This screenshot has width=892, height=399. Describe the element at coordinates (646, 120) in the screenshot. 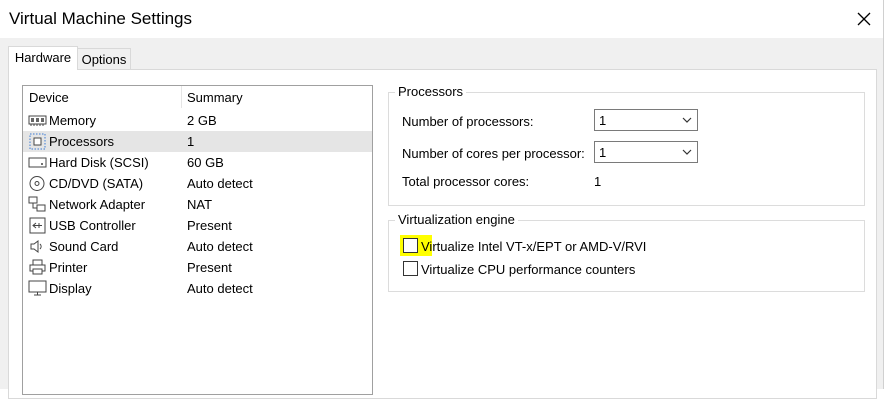

I see `num-processors-select: 1` at that location.